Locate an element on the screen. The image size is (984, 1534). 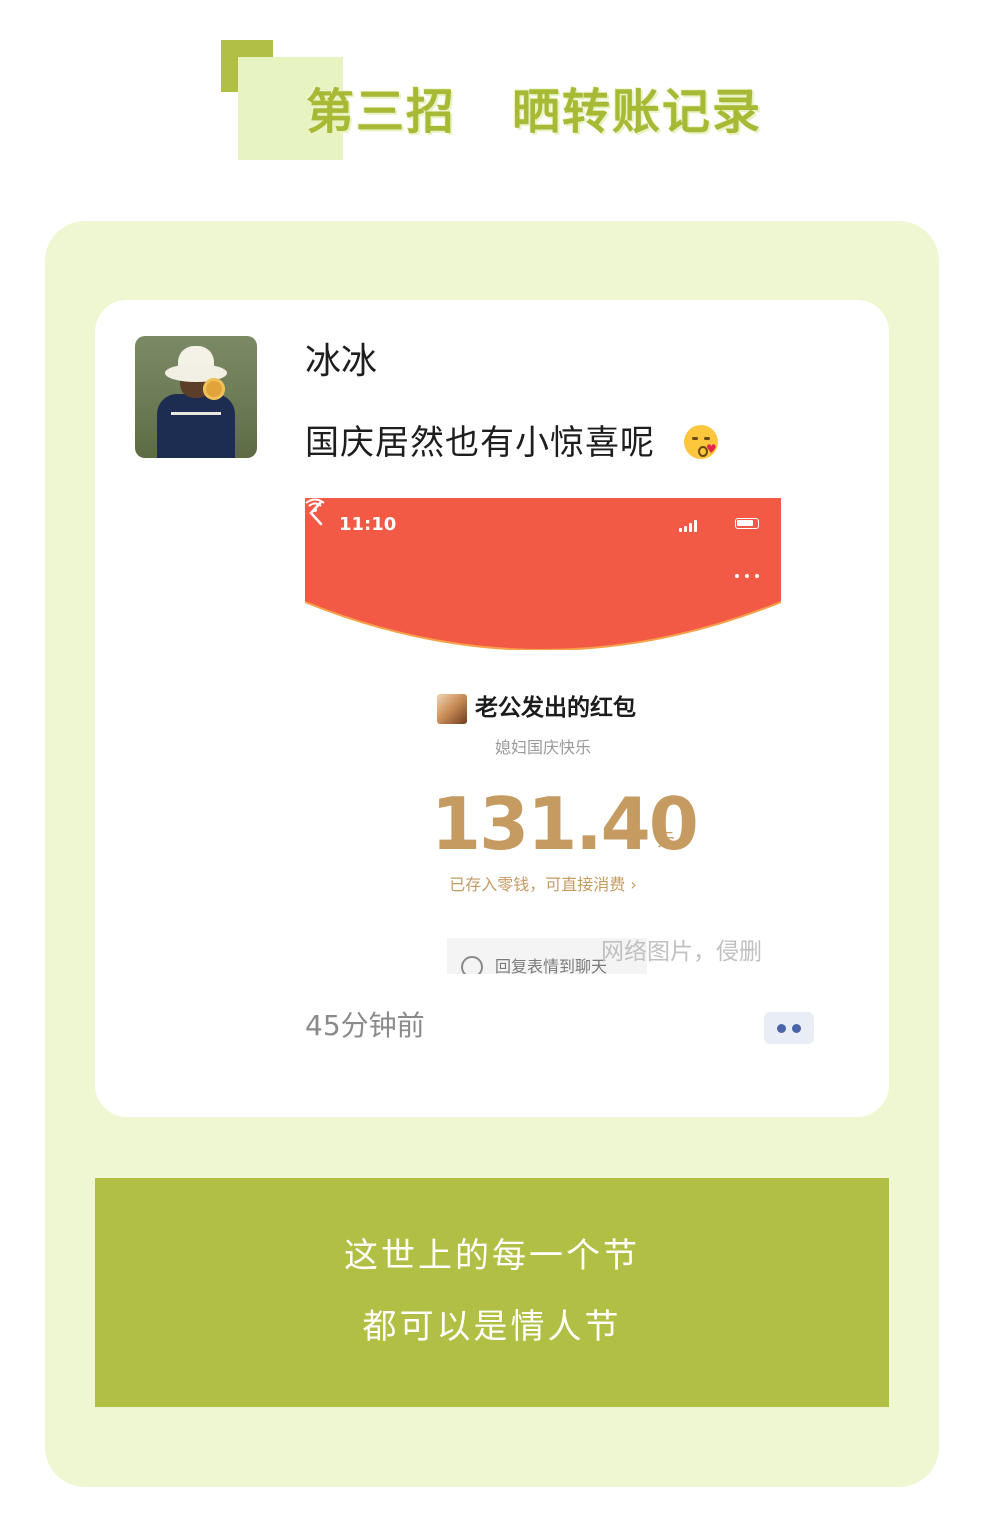
post-text: 国庆居然也有小惊喜呢 is located at coordinates (480, 443).